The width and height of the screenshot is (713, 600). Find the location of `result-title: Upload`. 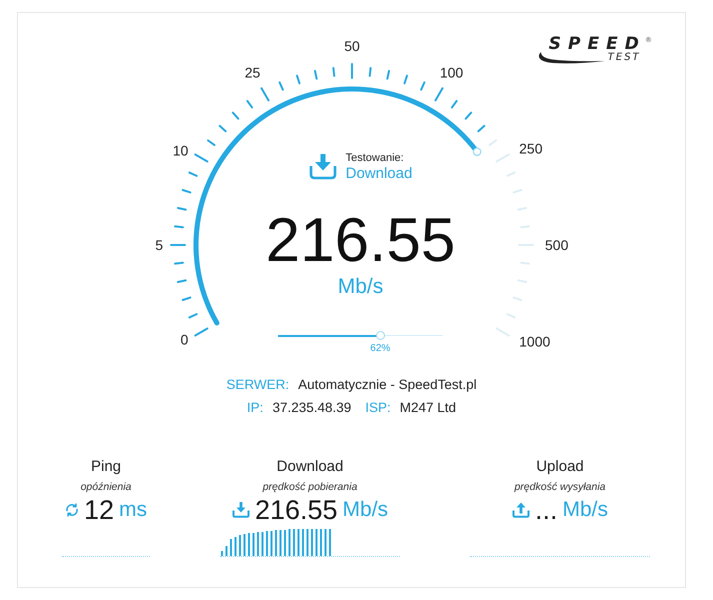

result-title: Upload is located at coordinates (560, 467).